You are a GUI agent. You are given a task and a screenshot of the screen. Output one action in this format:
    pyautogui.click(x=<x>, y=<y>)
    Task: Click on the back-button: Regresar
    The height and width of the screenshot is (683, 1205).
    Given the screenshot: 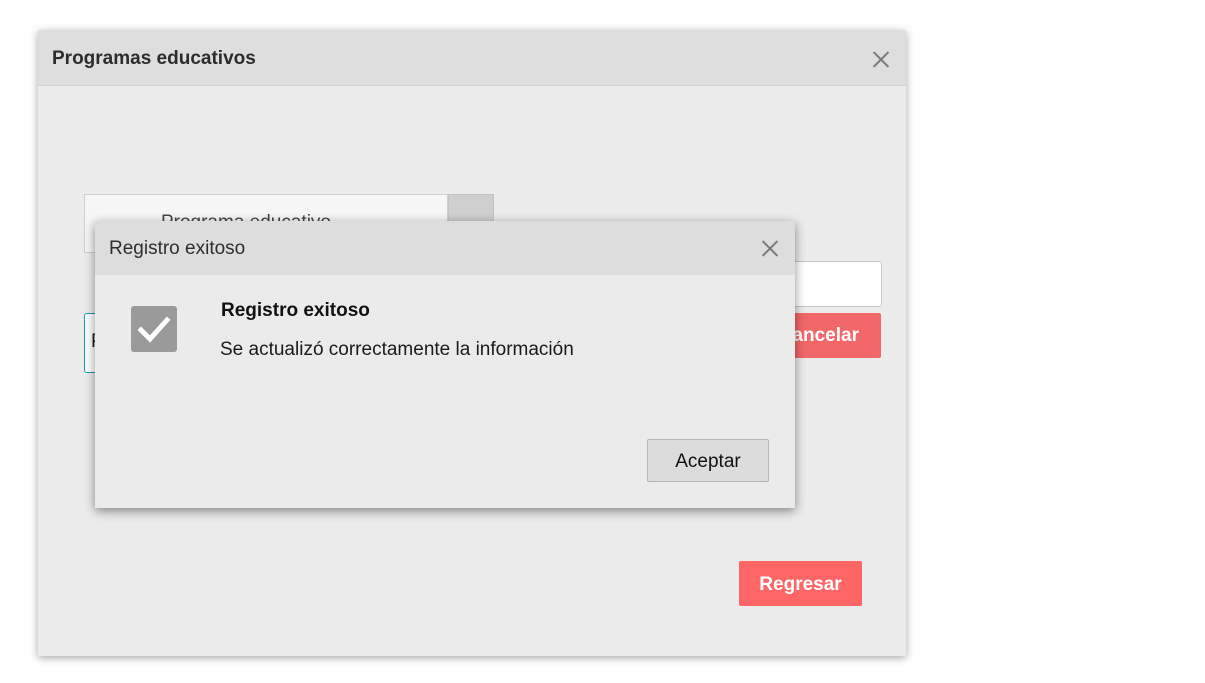 What is the action you would take?
    pyautogui.click(x=800, y=583)
    